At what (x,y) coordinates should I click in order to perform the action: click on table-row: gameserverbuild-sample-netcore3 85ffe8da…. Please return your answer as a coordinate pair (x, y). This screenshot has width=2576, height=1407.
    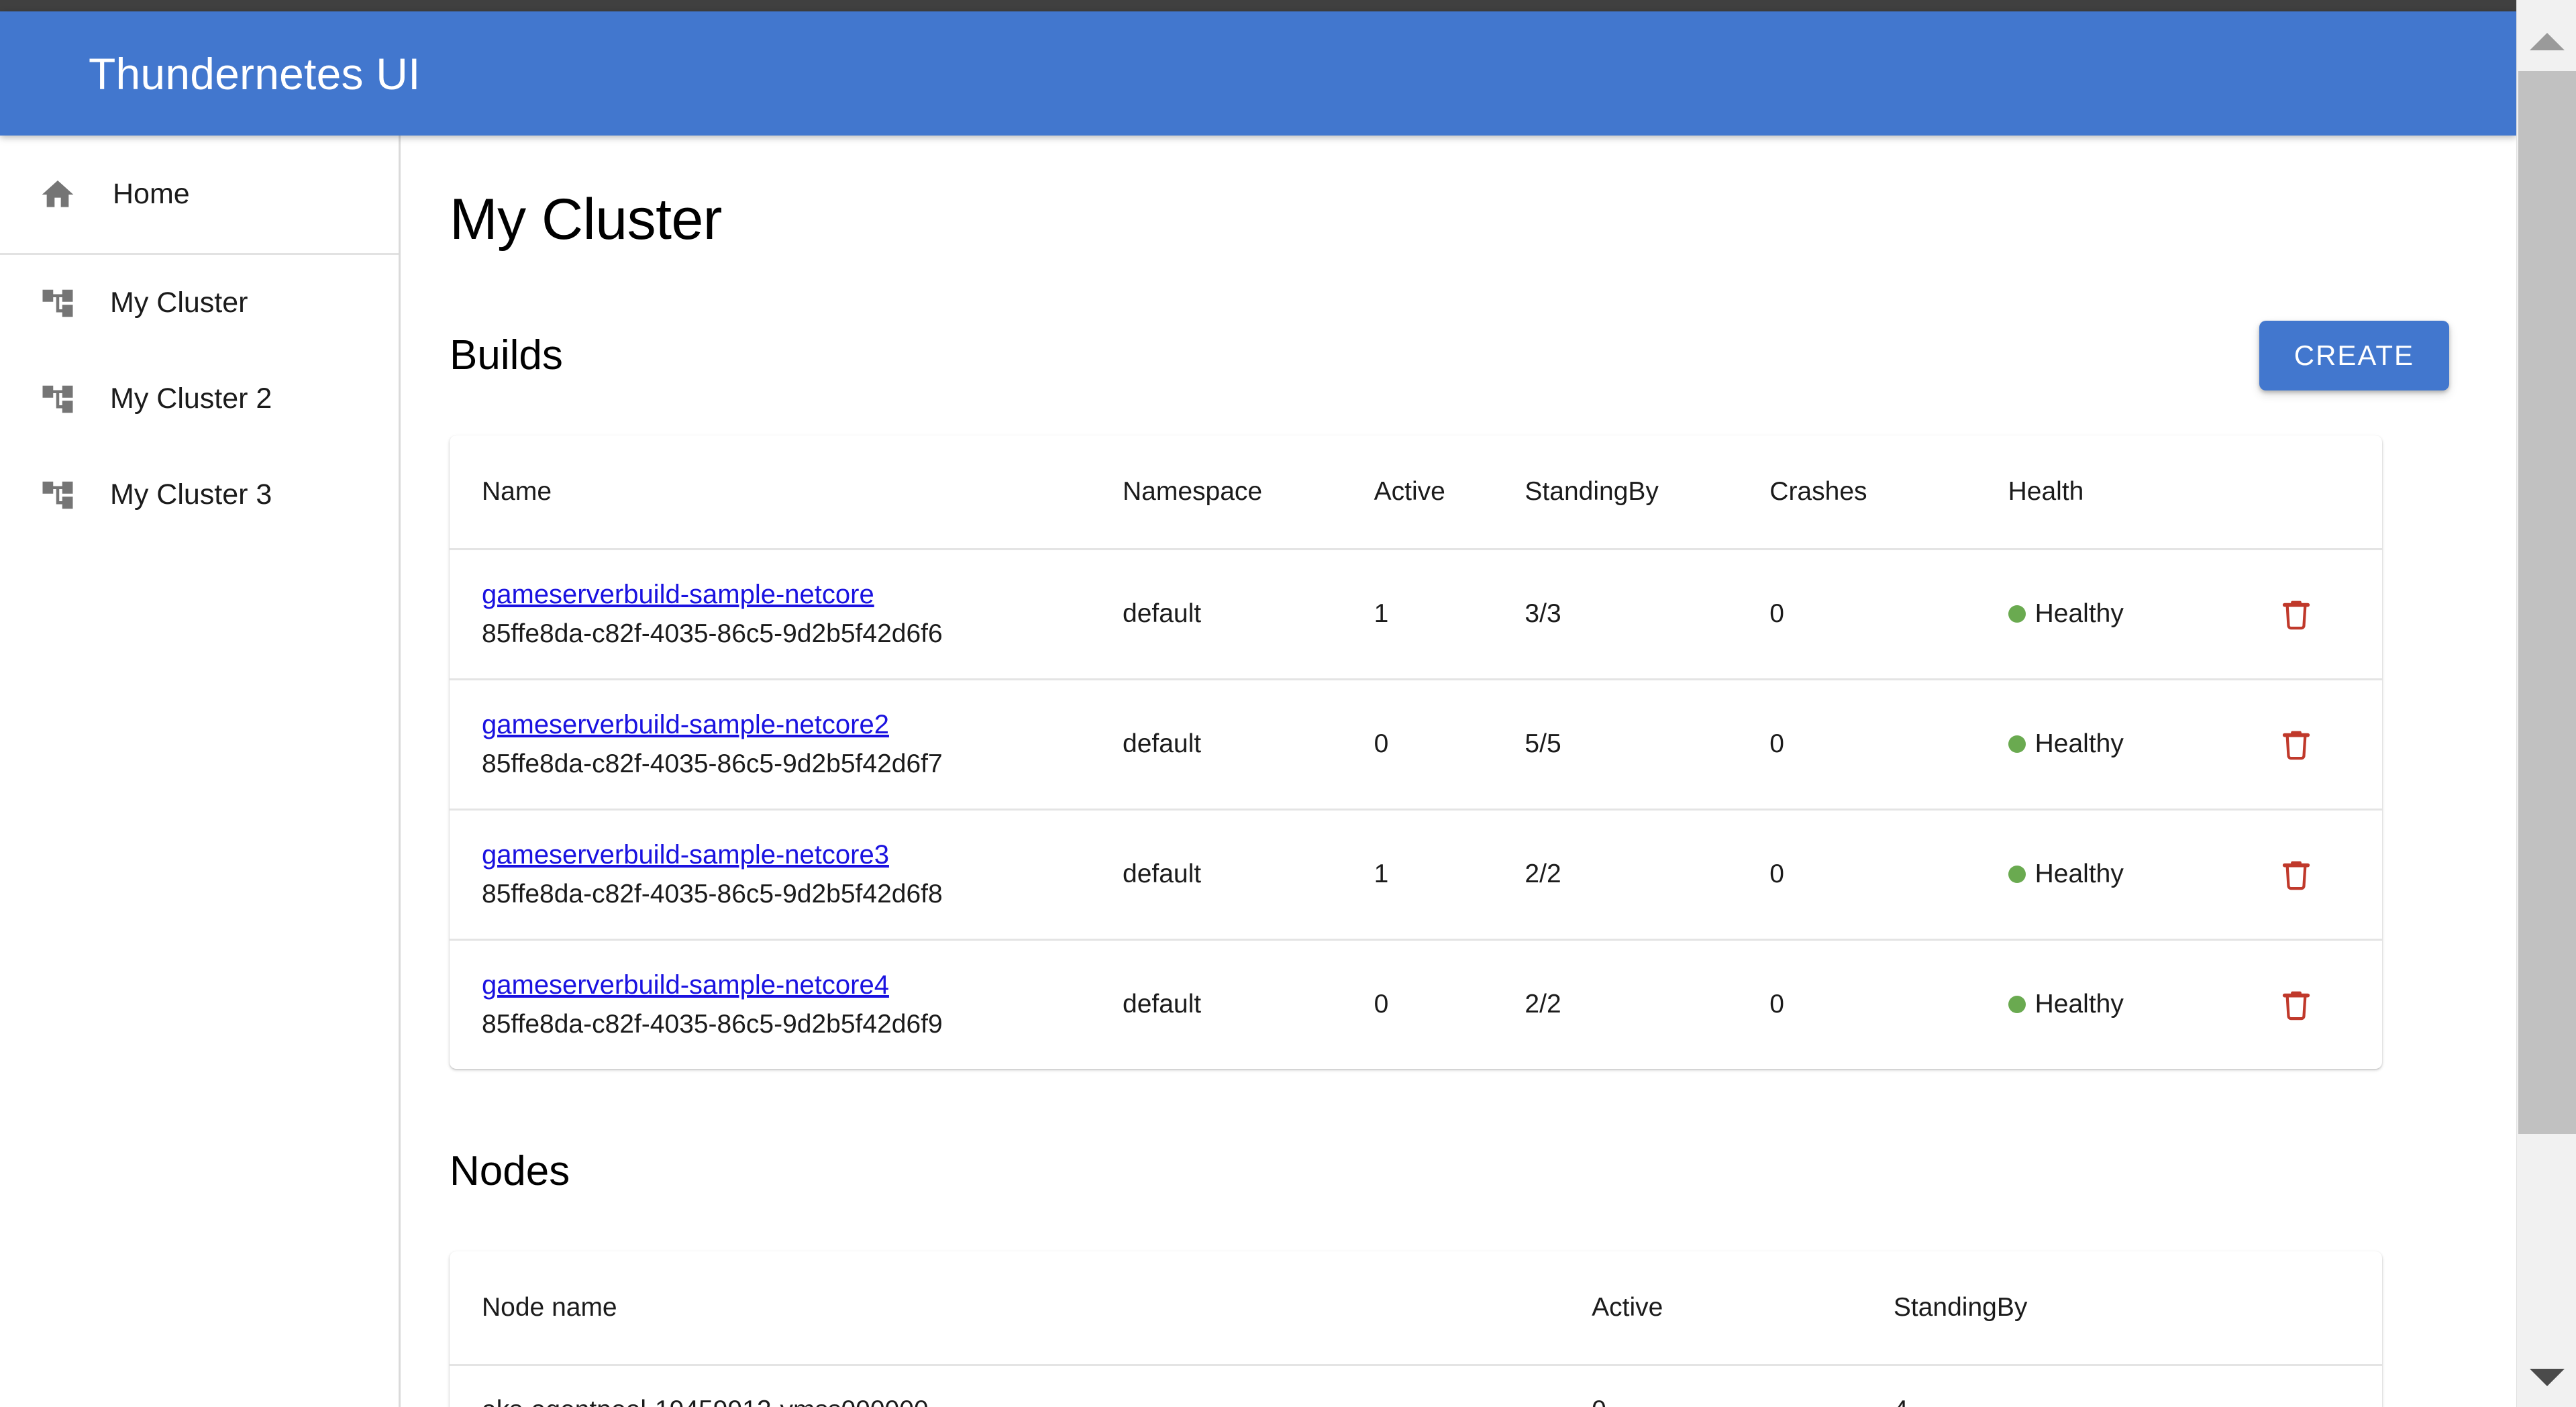
    Looking at the image, I should click on (1416, 875).